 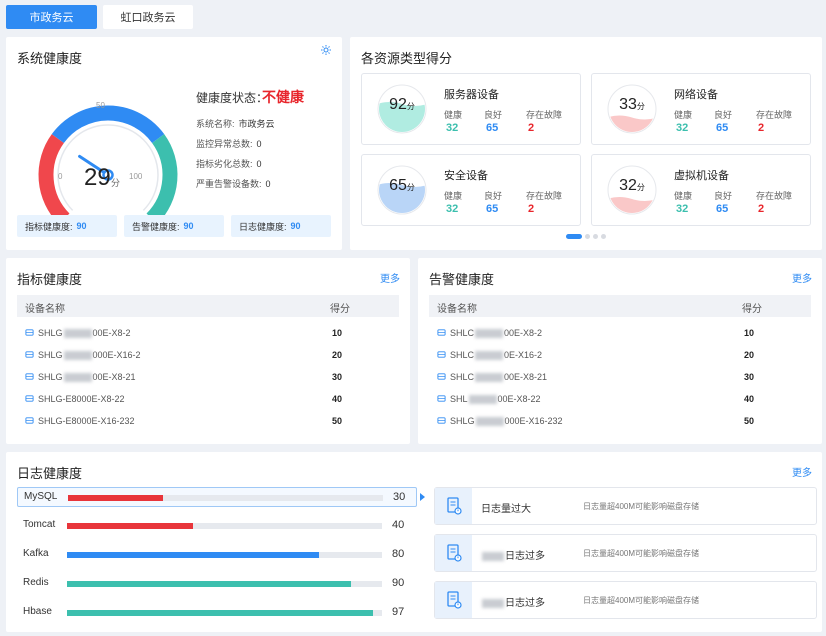 I want to click on log-alert-item: 日志量过大 日志量超400M可能影响磁盘存储, so click(x=625, y=506).